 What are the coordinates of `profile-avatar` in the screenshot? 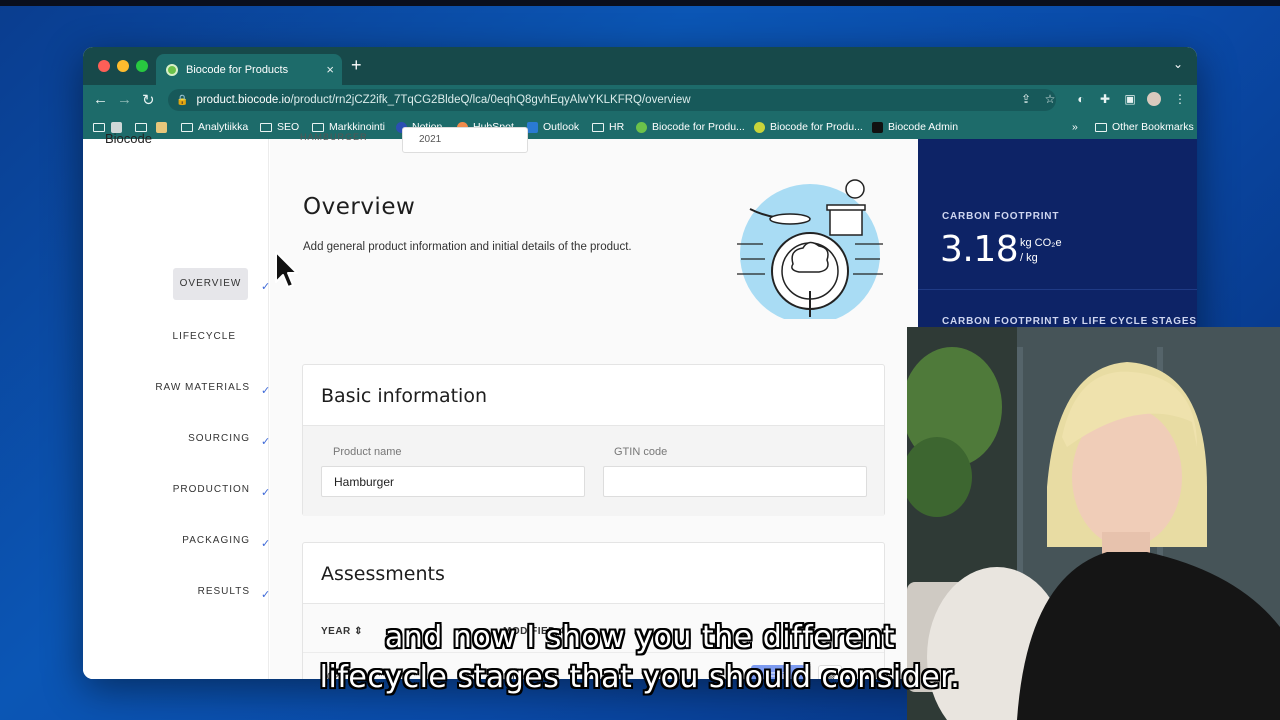 It's located at (1154, 99).